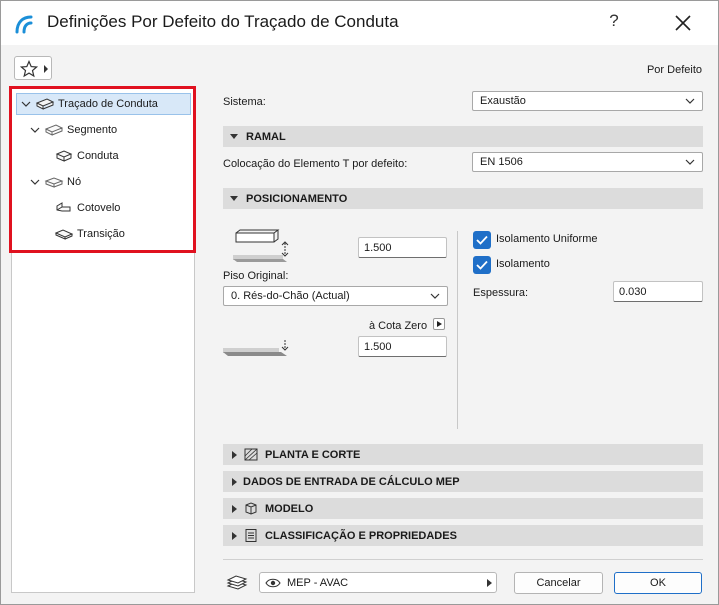  Describe the element at coordinates (313, 454) in the screenshot. I see `section-title: PLANTA E CORTE` at that location.